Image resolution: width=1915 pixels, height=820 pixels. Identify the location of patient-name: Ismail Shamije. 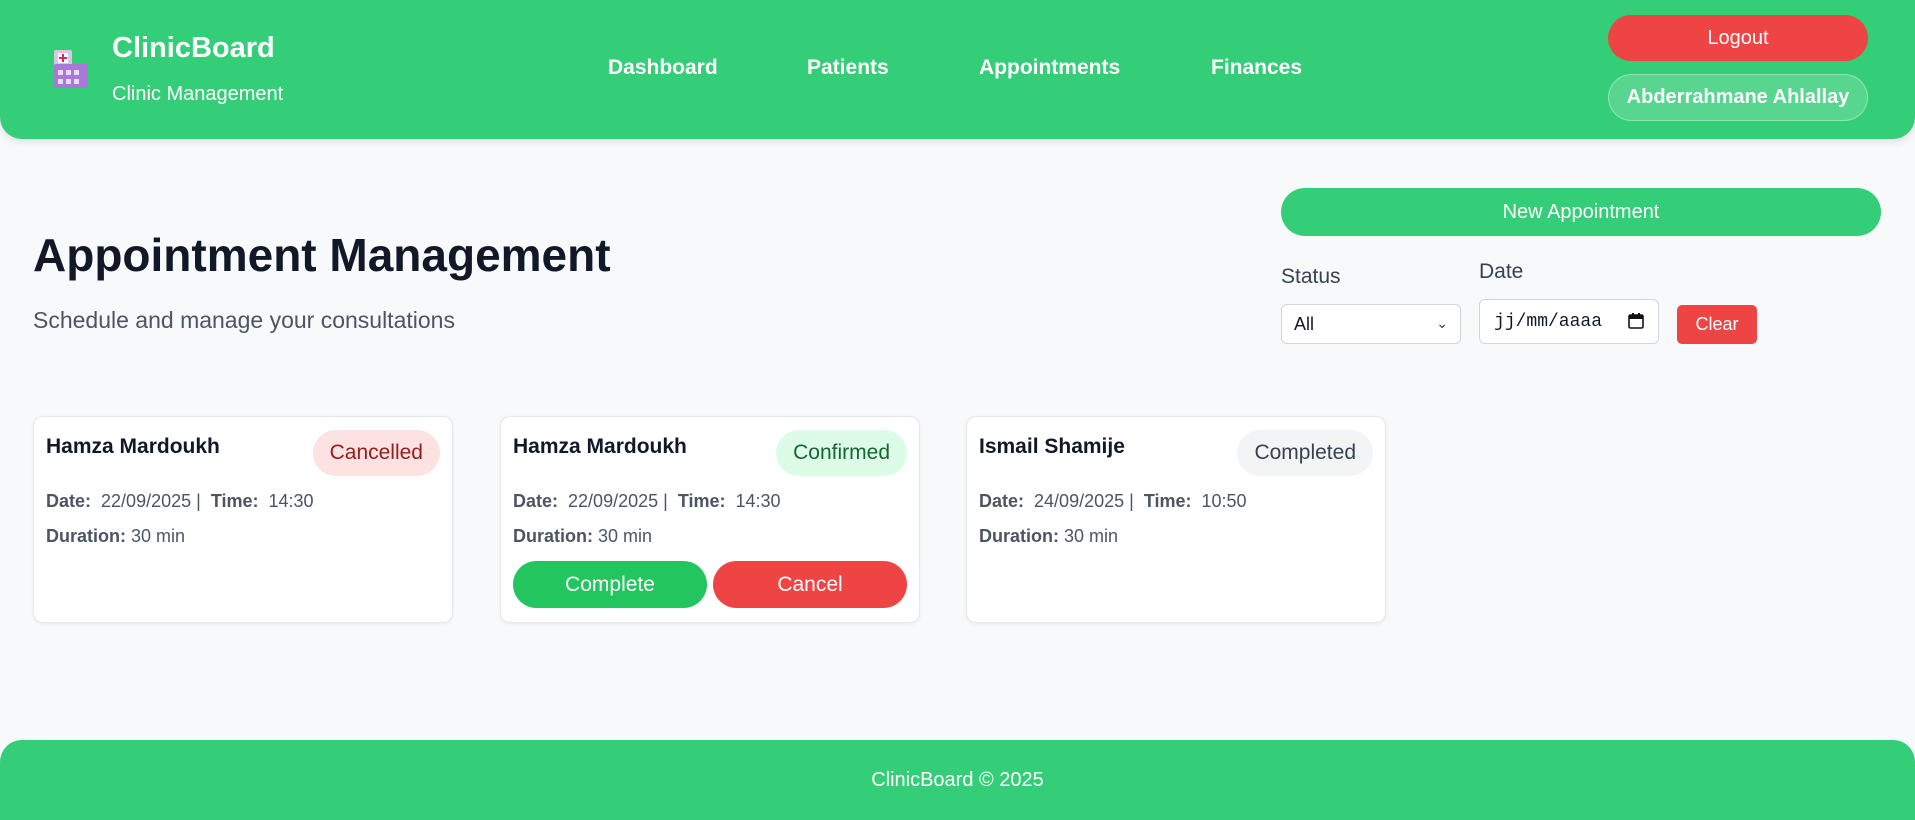
(1052, 446).